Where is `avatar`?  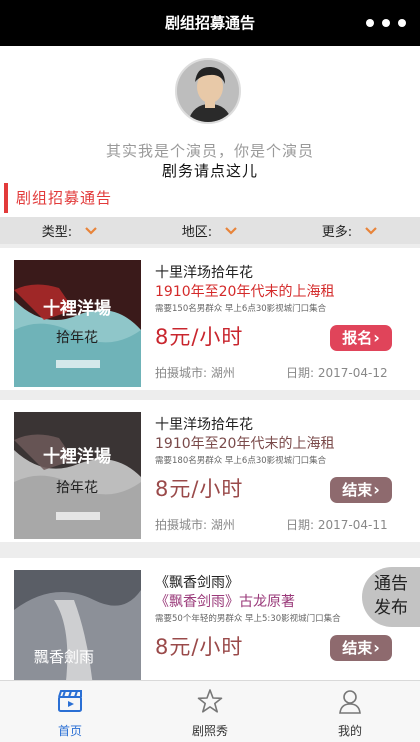
avatar is located at coordinates (208, 91).